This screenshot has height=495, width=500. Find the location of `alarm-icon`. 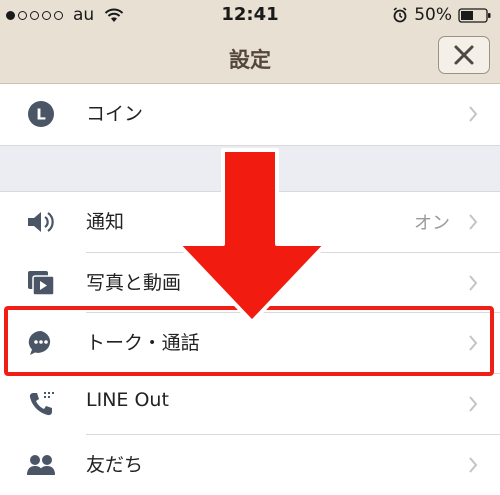

alarm-icon is located at coordinates (400, 15).